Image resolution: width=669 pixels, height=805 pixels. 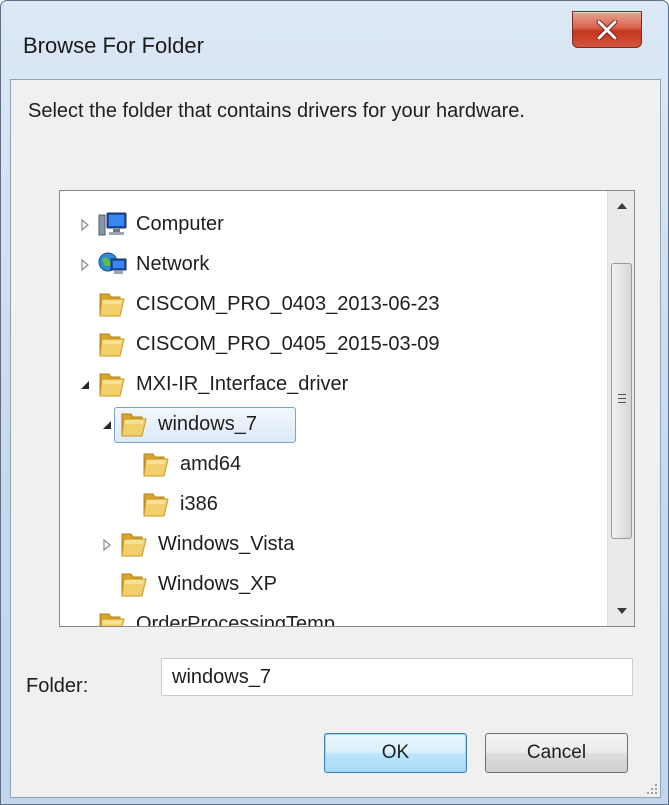 I want to click on tree-item: Windows_Vista, so click(x=333, y=545).